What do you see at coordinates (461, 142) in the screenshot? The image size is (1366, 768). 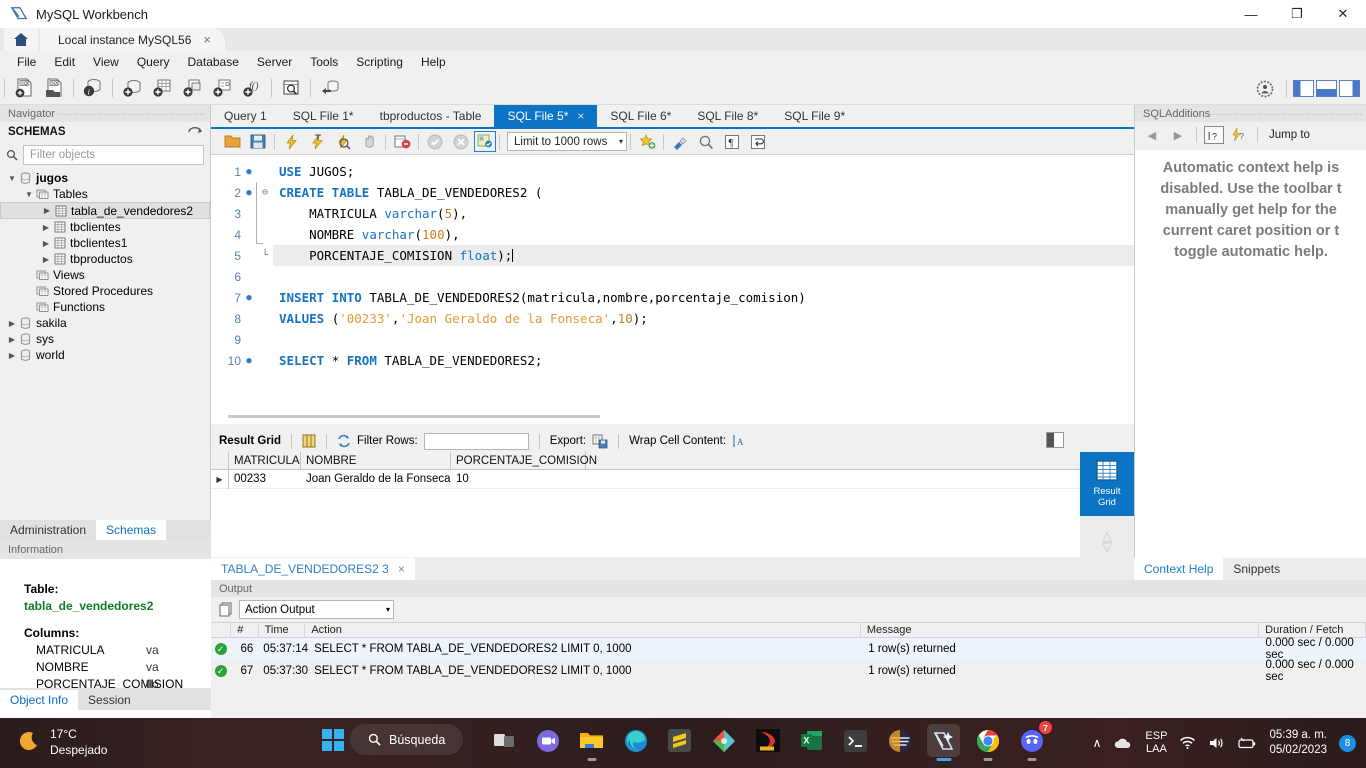 I see `rollback-icon` at bounding box center [461, 142].